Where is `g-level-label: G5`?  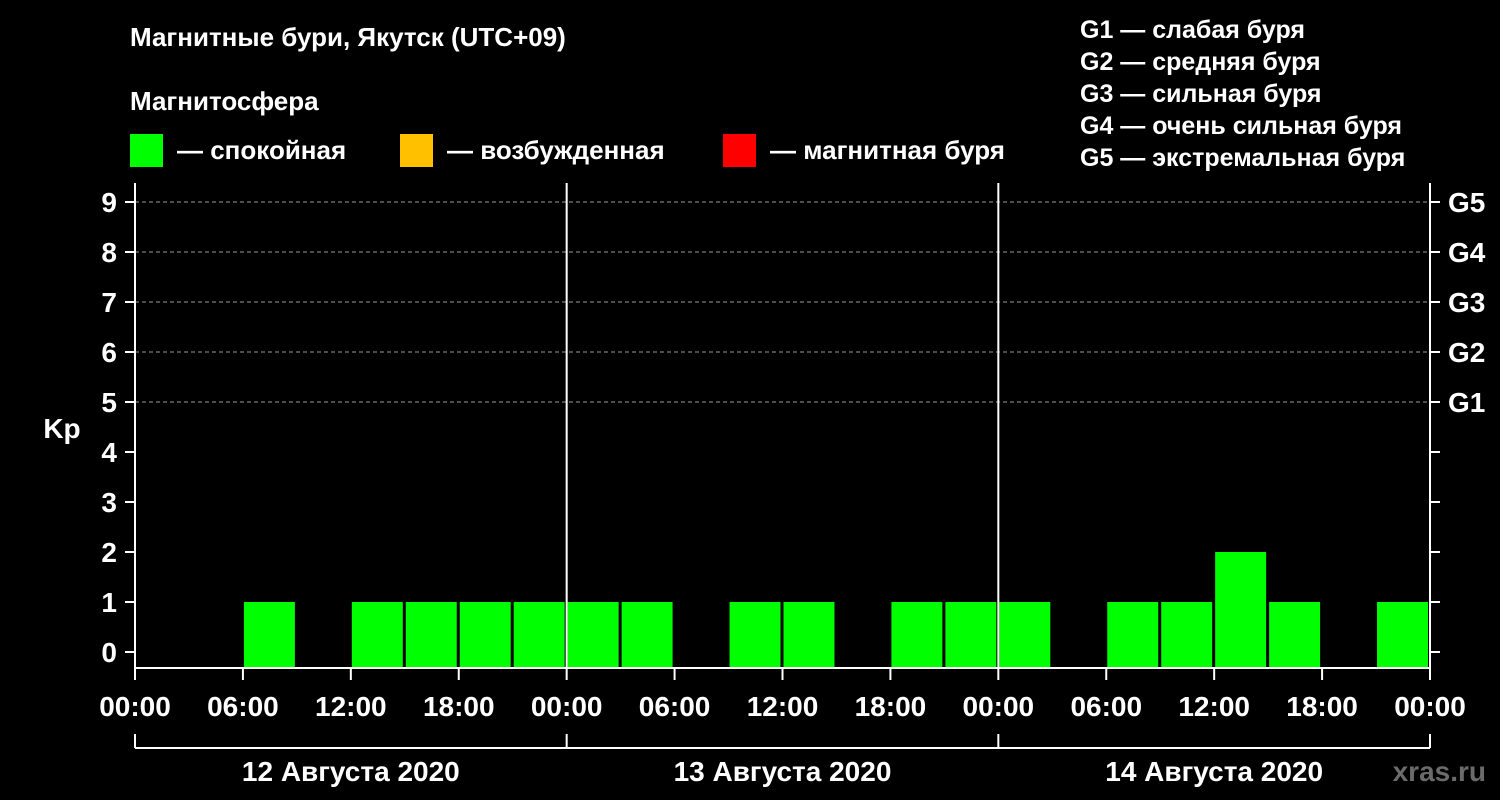
g-level-label: G5 is located at coordinates (1466, 202).